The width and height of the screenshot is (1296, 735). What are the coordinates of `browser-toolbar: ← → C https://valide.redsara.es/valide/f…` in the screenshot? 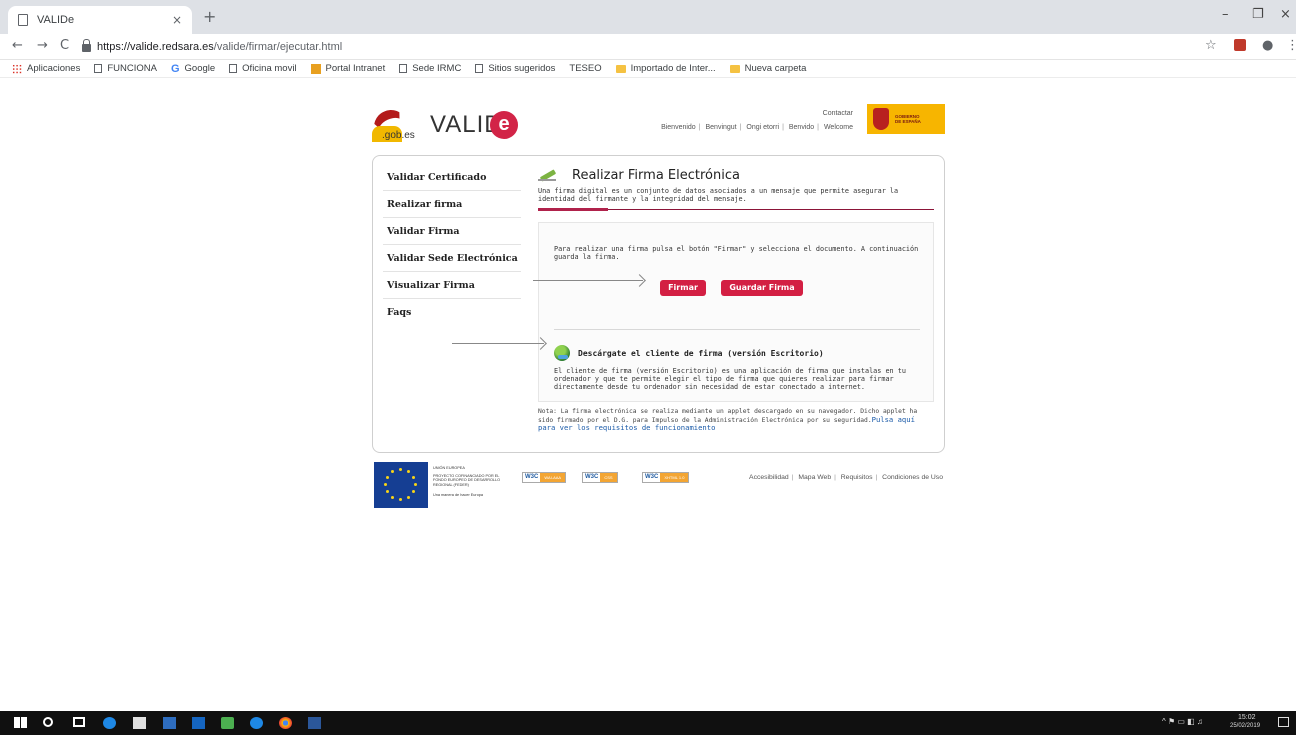 It's located at (648, 47).